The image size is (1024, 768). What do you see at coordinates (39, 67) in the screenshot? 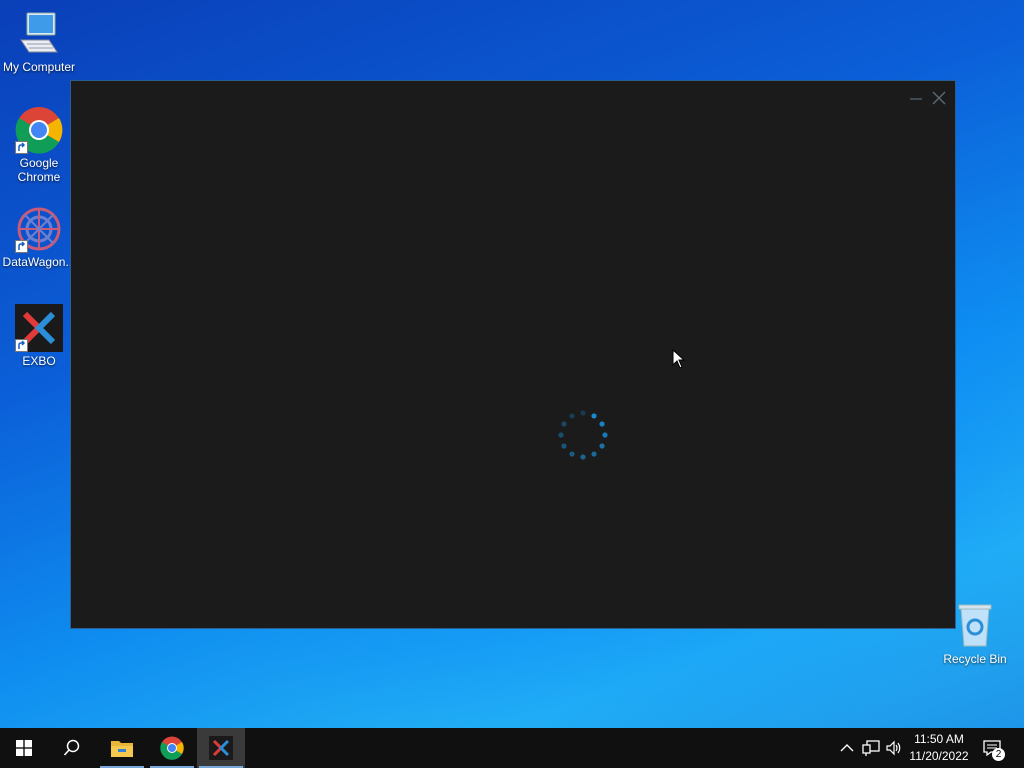
I see `desktop-icon-label: My Computer` at bounding box center [39, 67].